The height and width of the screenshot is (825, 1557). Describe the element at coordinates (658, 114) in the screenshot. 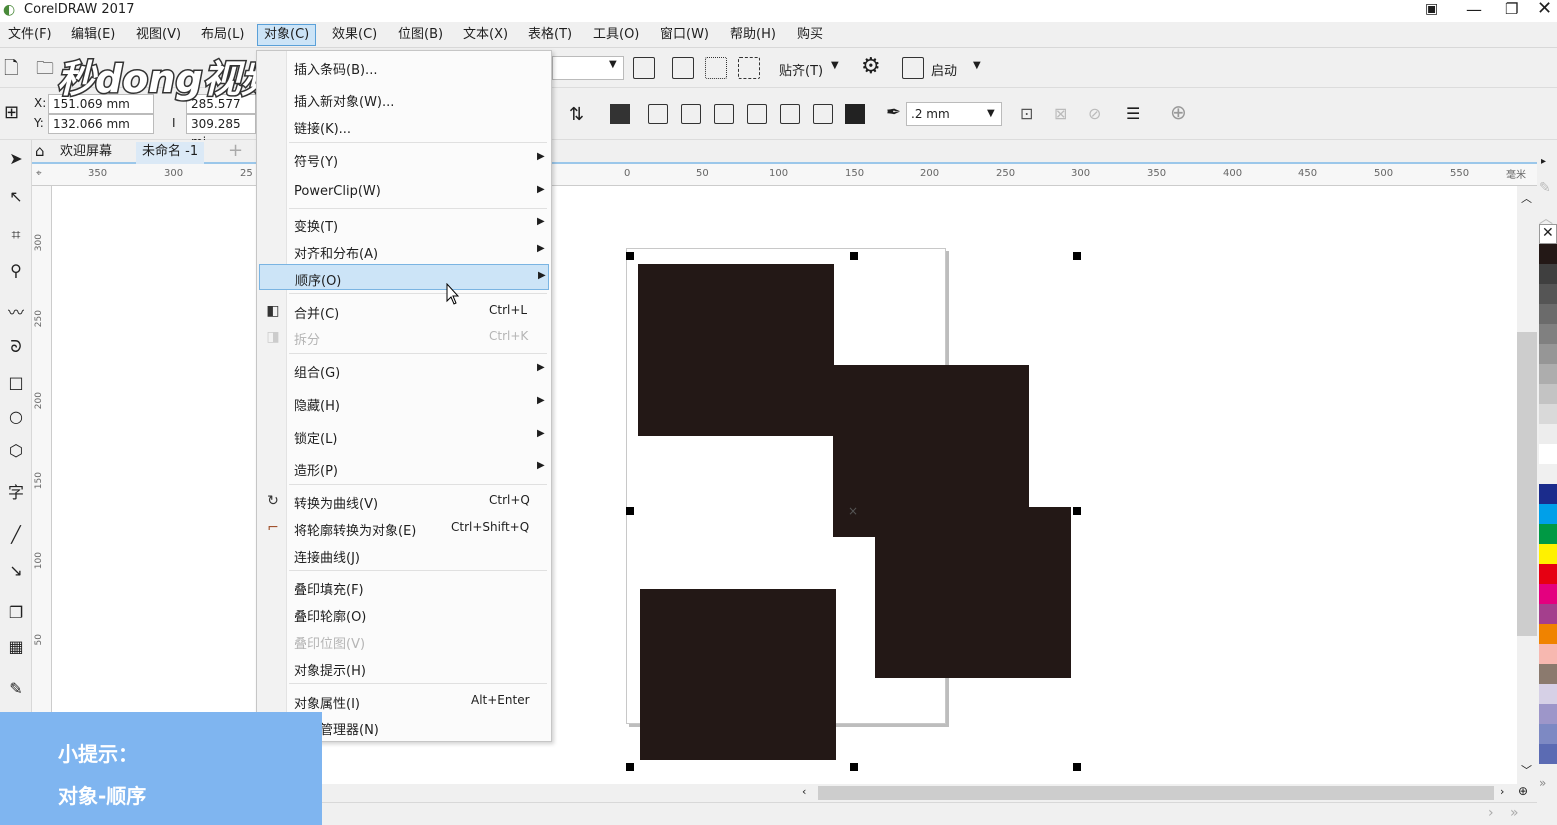

I see `weld-icon` at that location.